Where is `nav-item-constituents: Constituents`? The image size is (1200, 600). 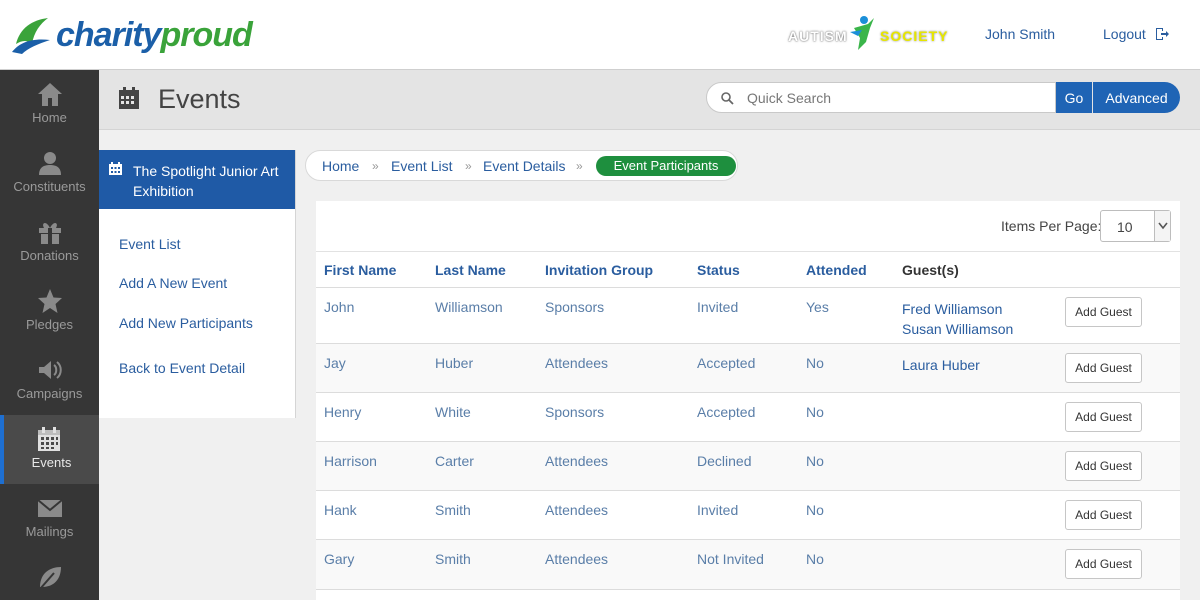
nav-item-constituents: Constituents is located at coordinates (49, 173).